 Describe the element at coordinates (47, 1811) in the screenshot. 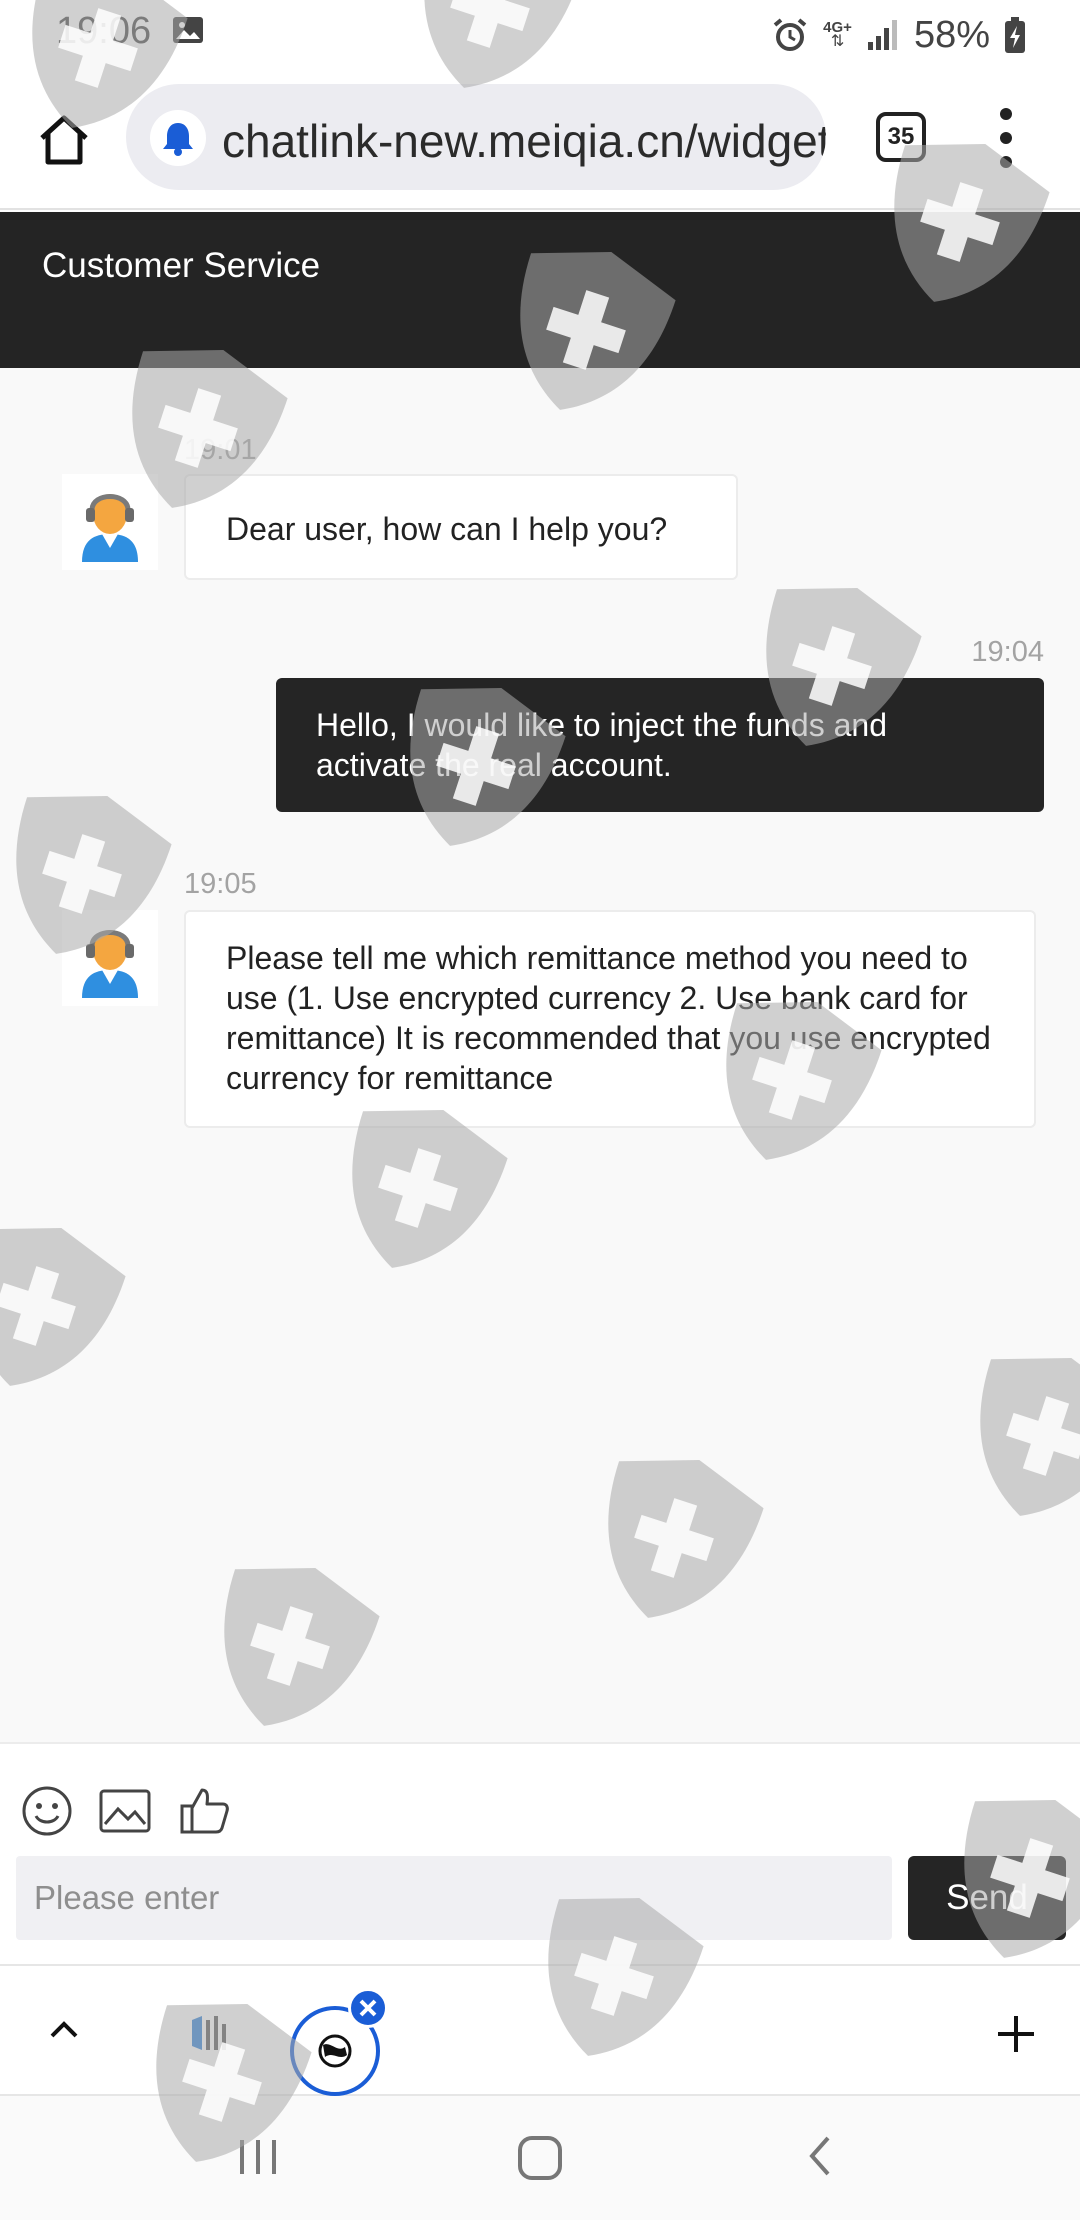

I see `emoji-icon` at that location.